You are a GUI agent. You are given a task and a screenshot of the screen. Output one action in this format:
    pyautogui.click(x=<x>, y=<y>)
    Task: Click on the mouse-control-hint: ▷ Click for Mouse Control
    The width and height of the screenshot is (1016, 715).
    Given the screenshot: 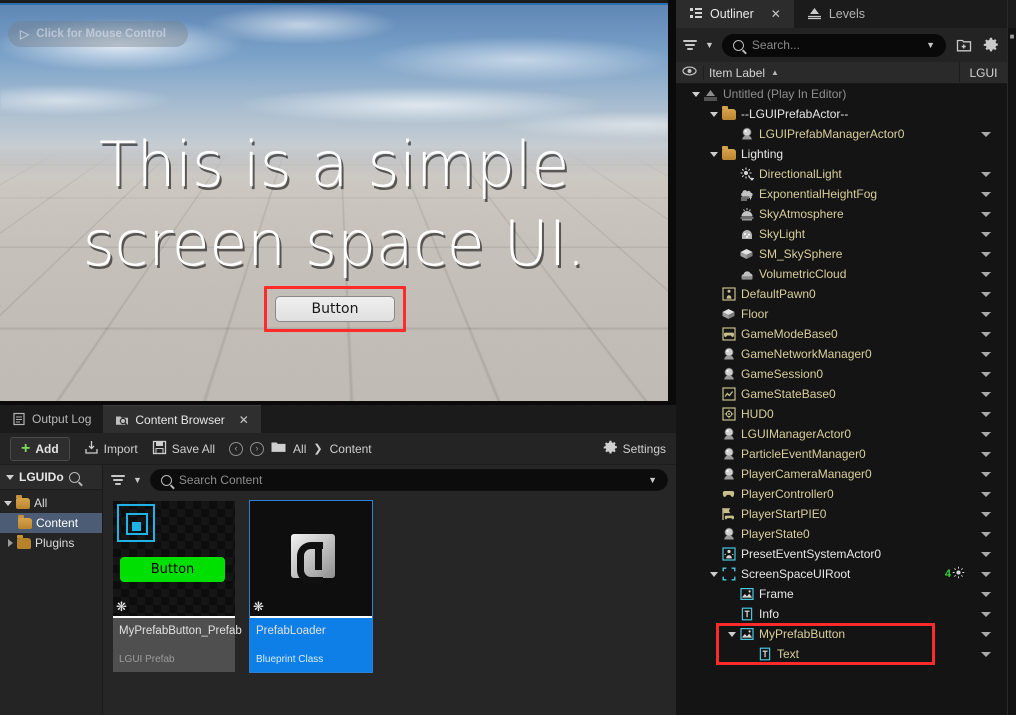 What is the action you would take?
    pyautogui.click(x=98, y=34)
    